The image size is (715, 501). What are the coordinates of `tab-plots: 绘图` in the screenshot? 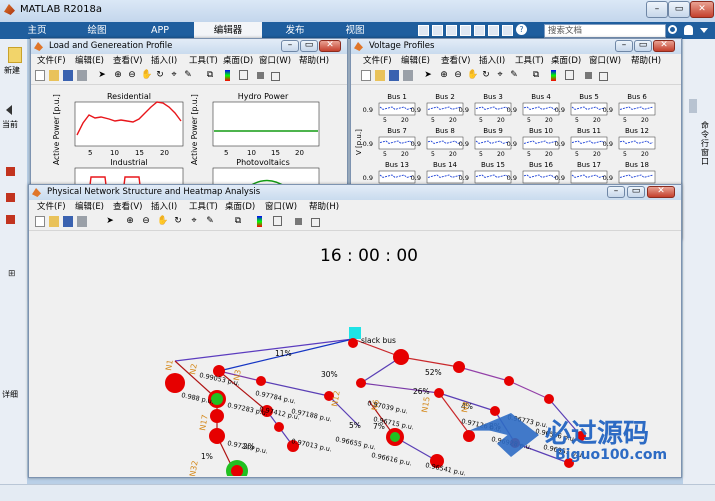 It's located at (97, 30).